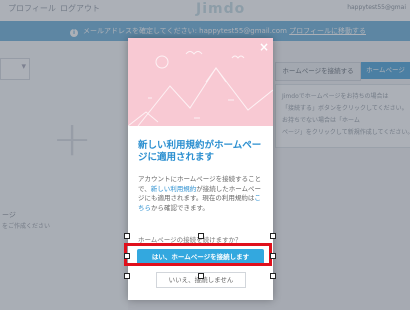  What do you see at coordinates (198, 254) in the screenshot?
I see `highlight-box` at bounding box center [198, 254].